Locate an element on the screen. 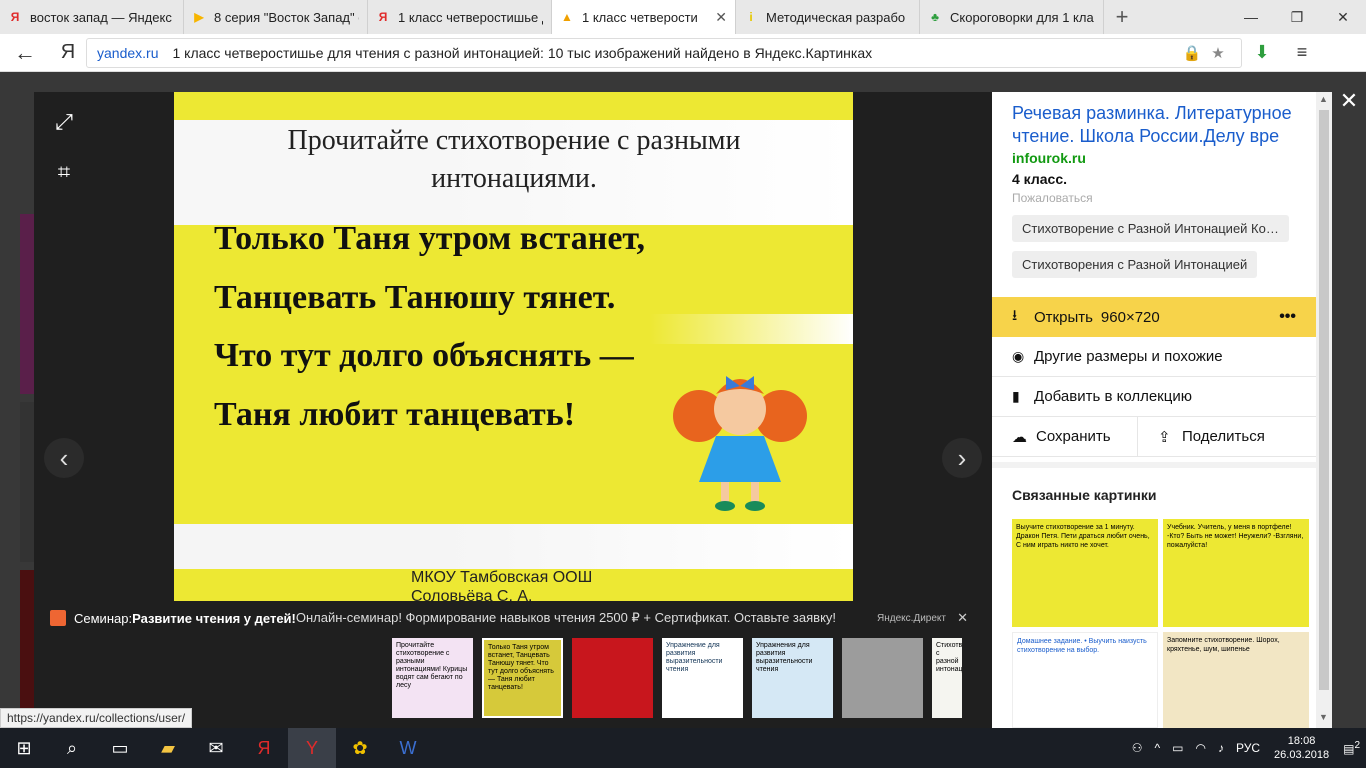 The width and height of the screenshot is (1366, 768). mail-icon: ✉ is located at coordinates (216, 748).